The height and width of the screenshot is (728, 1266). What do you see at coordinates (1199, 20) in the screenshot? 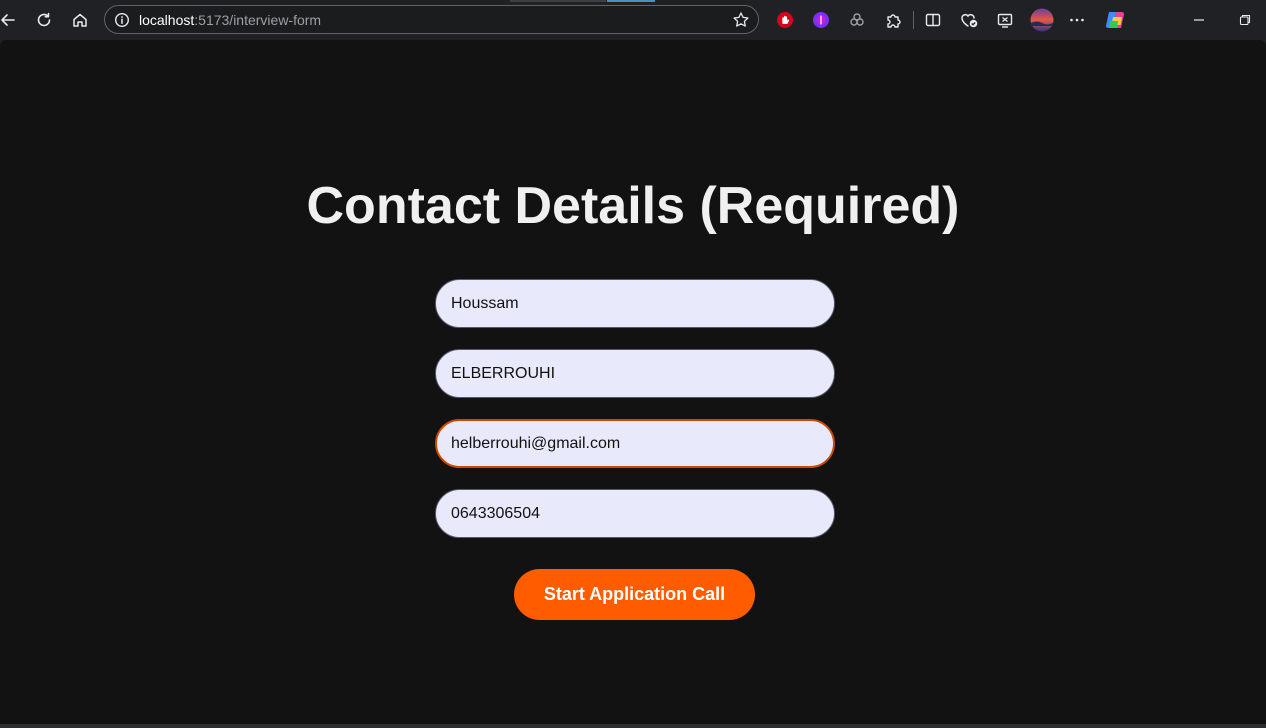
I see `minimize-icon` at bounding box center [1199, 20].